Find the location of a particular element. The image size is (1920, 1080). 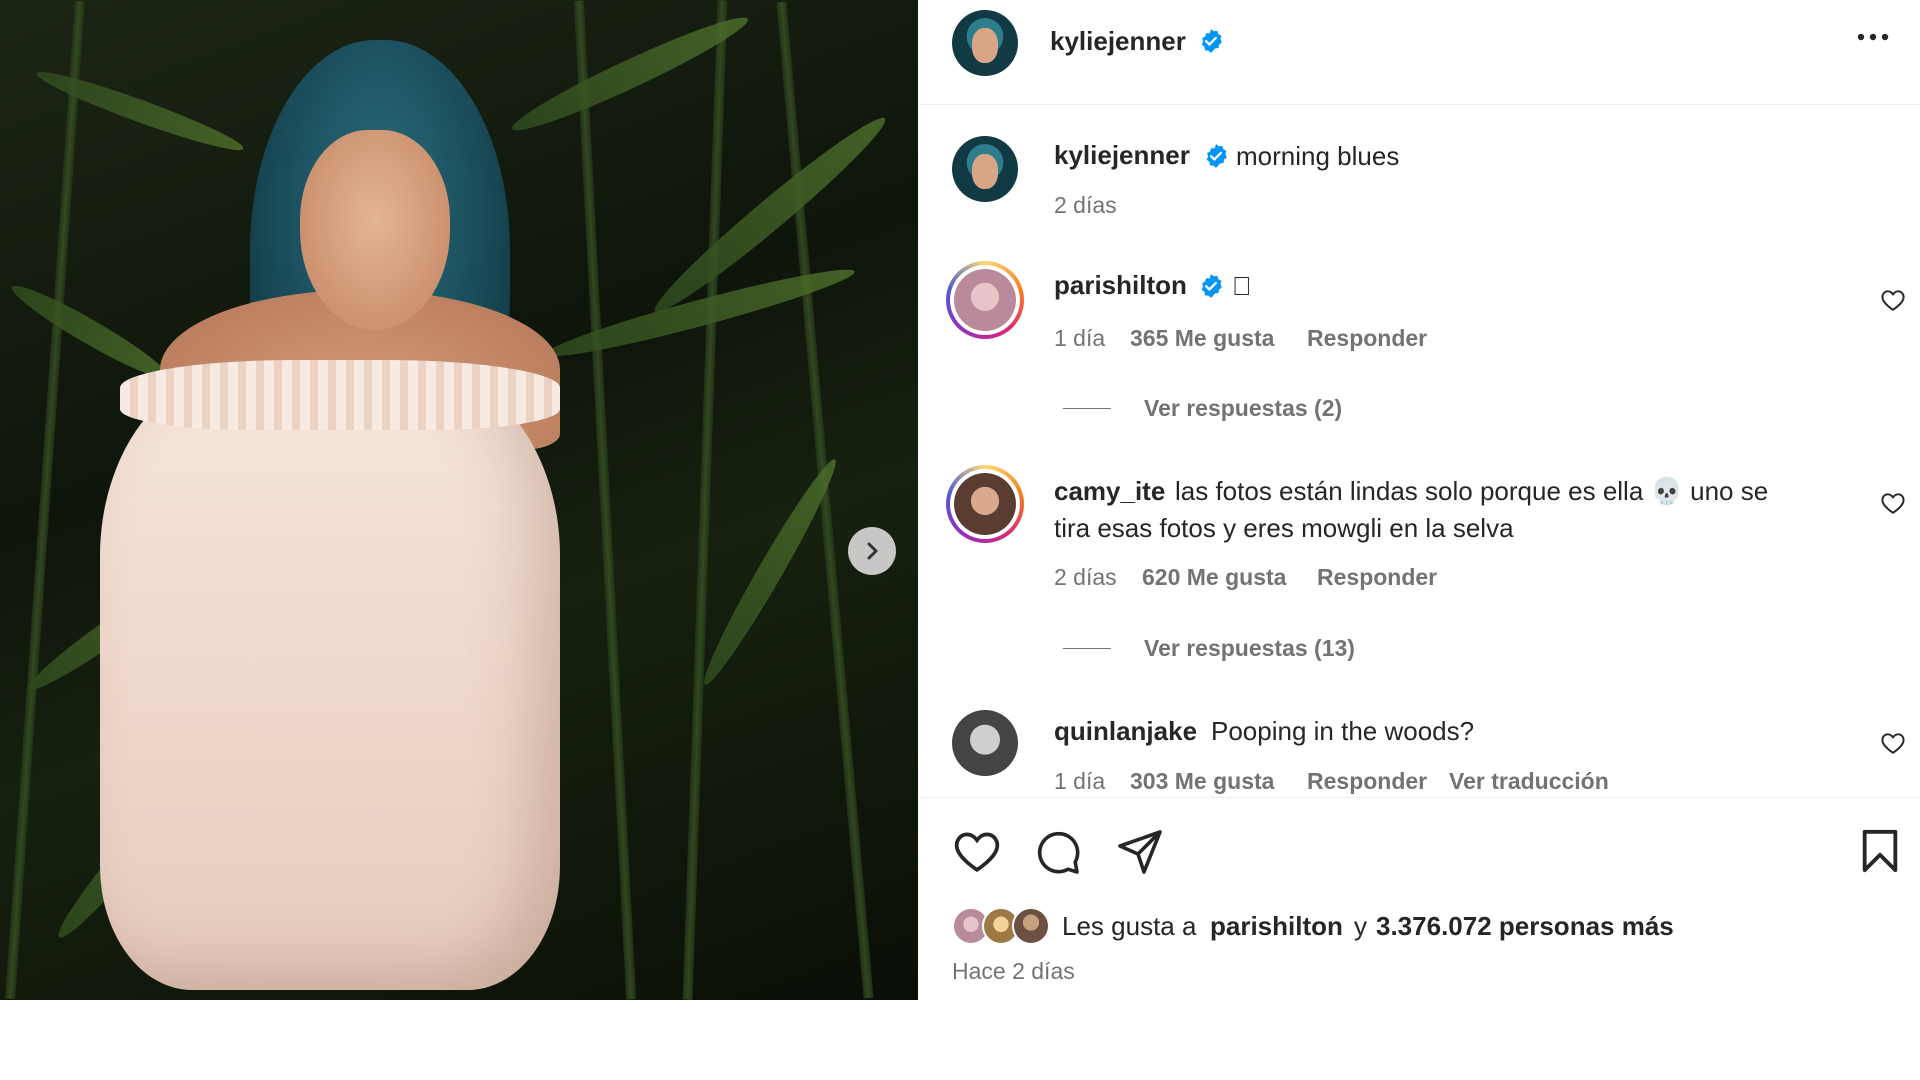

comment-likes: 365 Me gusta is located at coordinates (1202, 338).